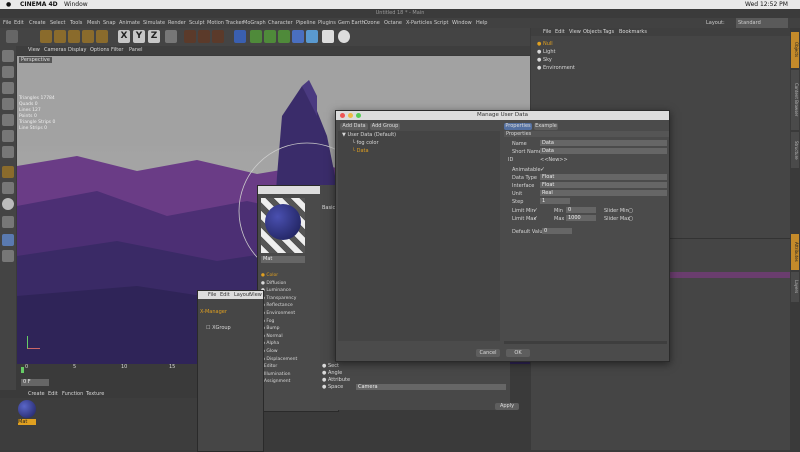  What do you see at coordinates (88, 36) in the screenshot?
I see `rotate-tool-icon` at bounding box center [88, 36].